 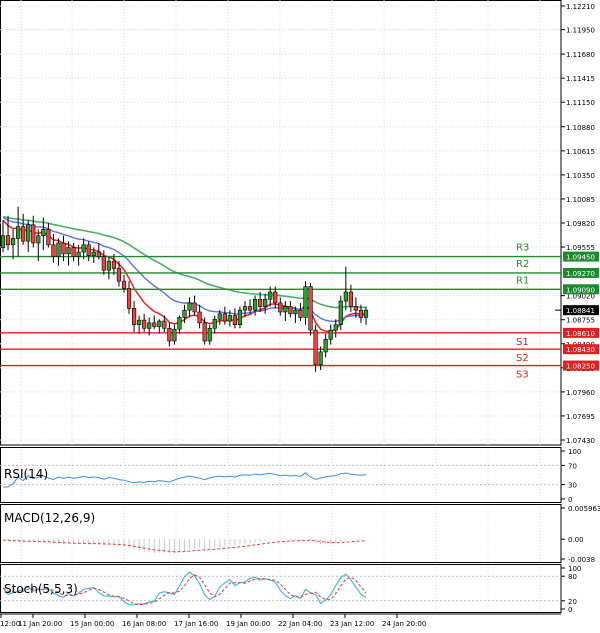 What do you see at coordinates (580, 393) in the screenshot?
I see `price-tick-label: 1.07960` at bounding box center [580, 393].